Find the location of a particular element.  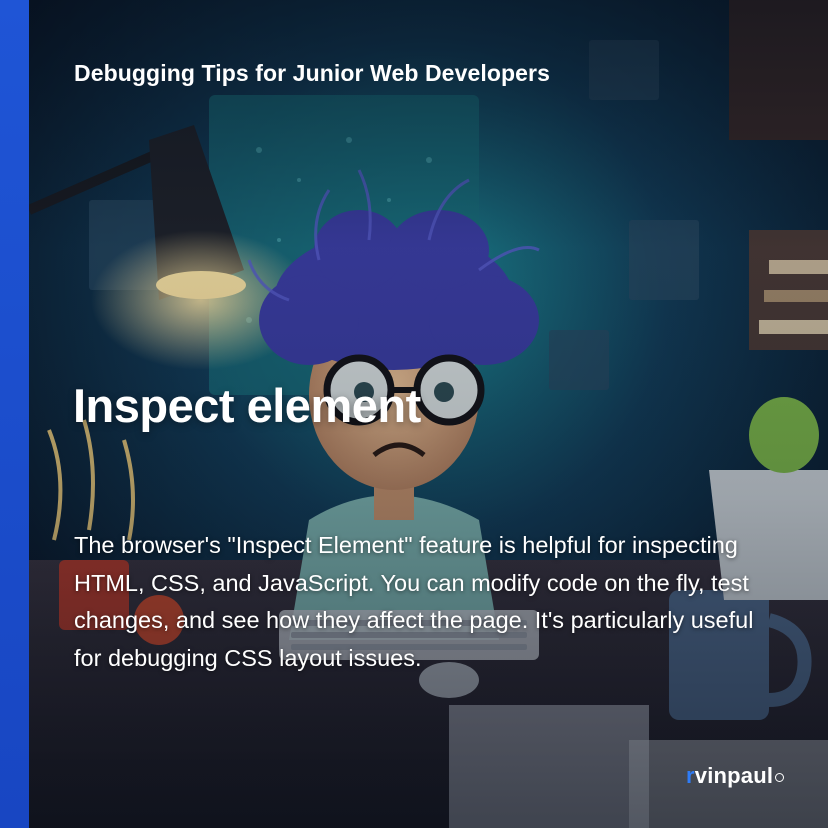

brand-logo-accent: r is located at coordinates (690, 775).